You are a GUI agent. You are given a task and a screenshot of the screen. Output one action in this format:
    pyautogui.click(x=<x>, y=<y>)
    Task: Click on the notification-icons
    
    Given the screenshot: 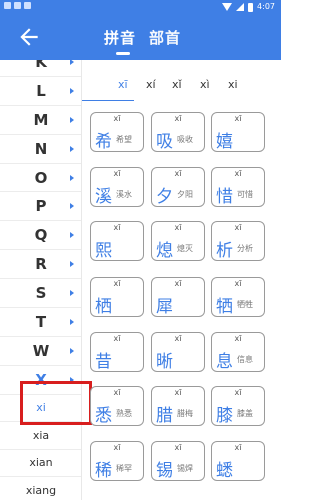 What is the action you would take?
    pyautogui.click(x=17, y=5)
    